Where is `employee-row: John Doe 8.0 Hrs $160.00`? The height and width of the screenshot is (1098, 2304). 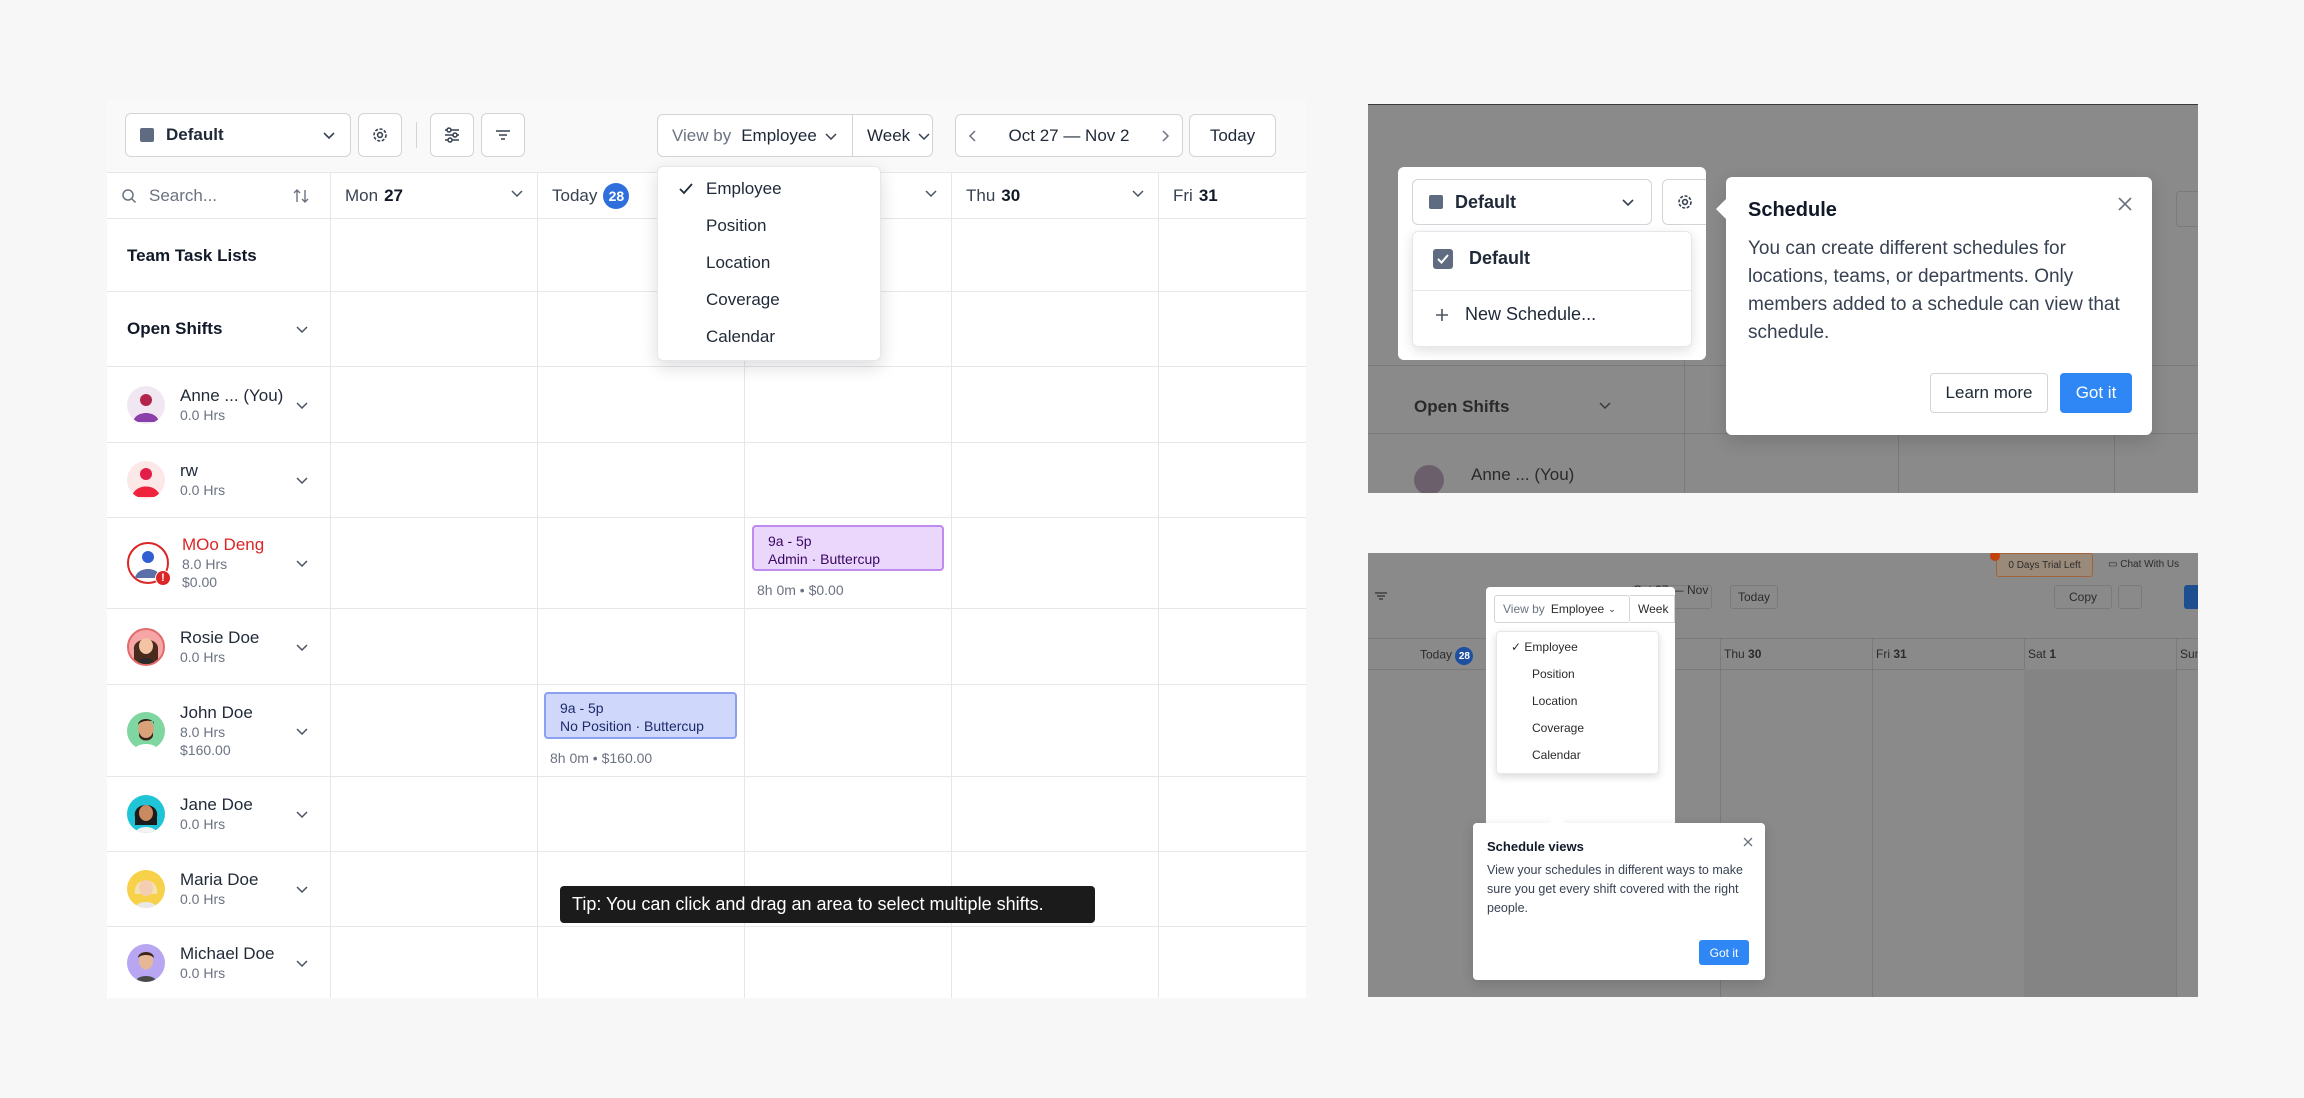 employee-row: John Doe 8.0 Hrs $160.00 is located at coordinates (218, 730).